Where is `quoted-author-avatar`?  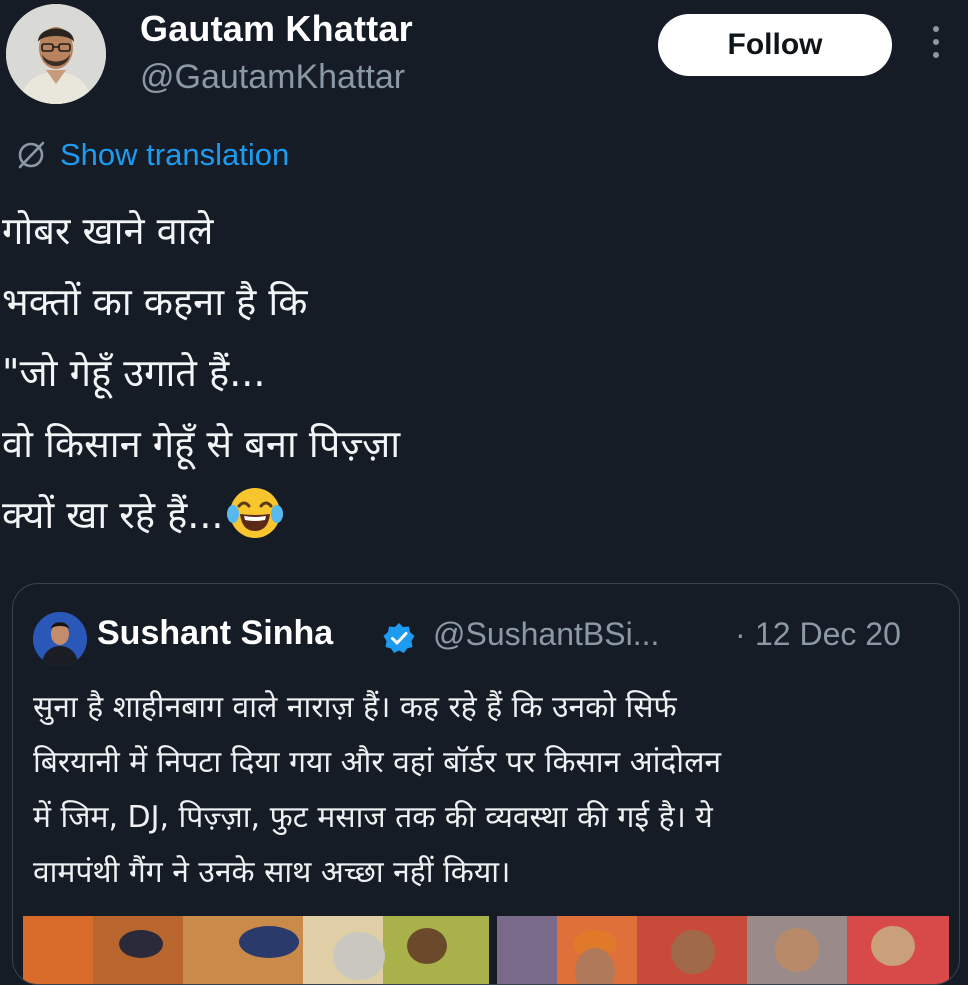
quoted-author-avatar is located at coordinates (60, 639).